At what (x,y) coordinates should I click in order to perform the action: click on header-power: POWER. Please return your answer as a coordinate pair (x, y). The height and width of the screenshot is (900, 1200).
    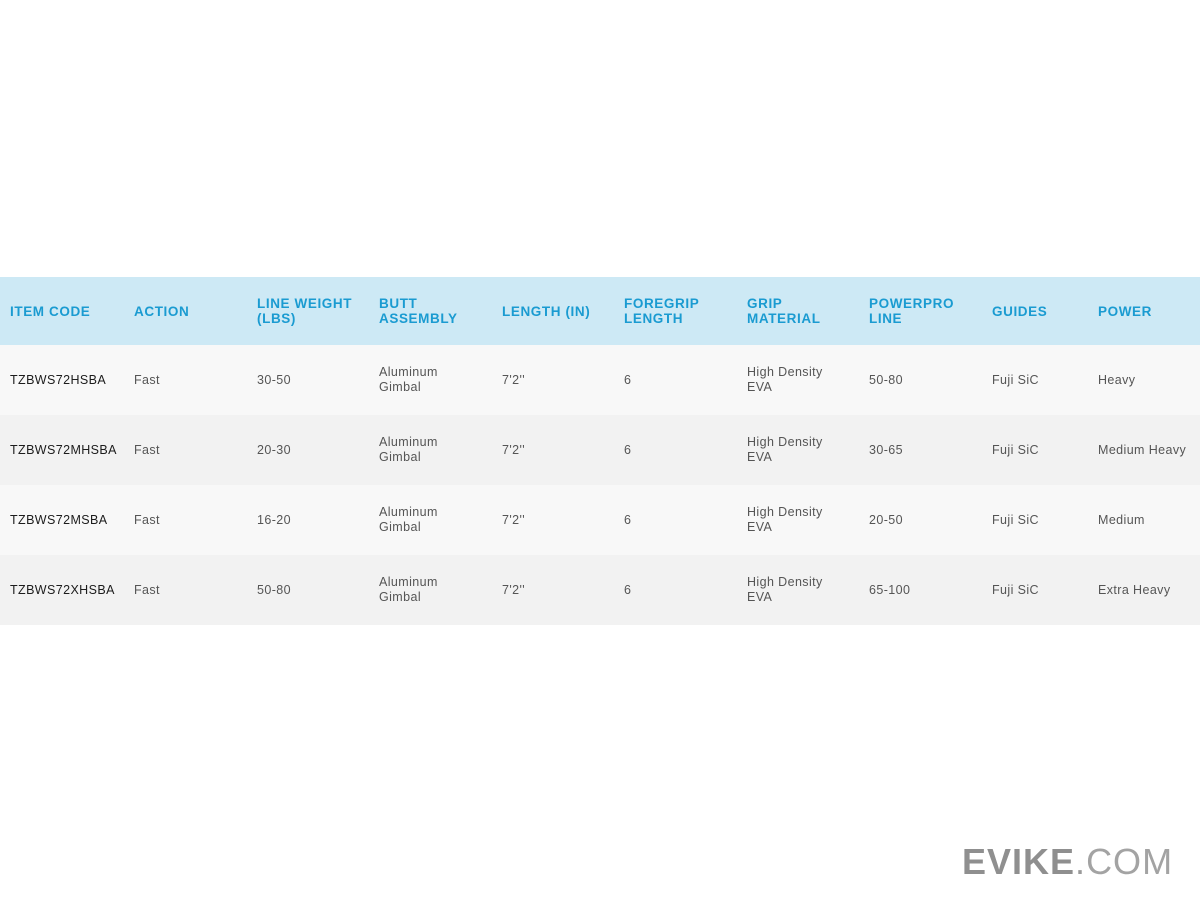
    Looking at the image, I should click on (1125, 311).